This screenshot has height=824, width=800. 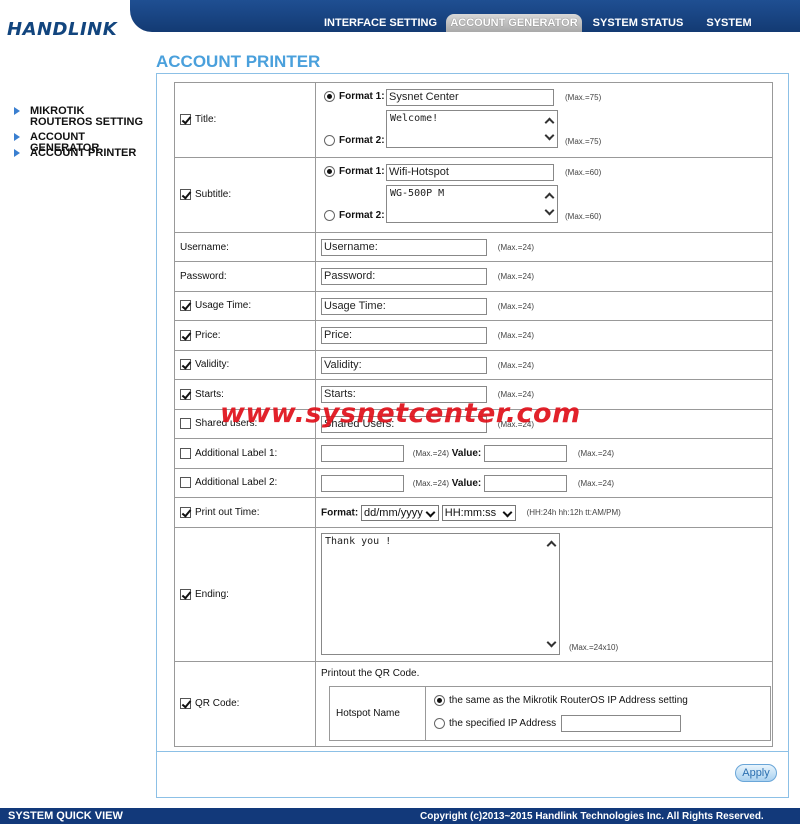 What do you see at coordinates (526, 453) in the screenshot?
I see `additional-label-1-value-input` at bounding box center [526, 453].